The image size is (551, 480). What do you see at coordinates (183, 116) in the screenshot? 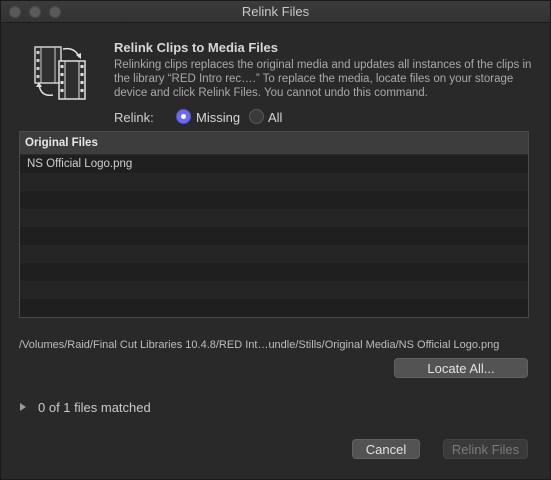
I see `relink-missing-radio` at bounding box center [183, 116].